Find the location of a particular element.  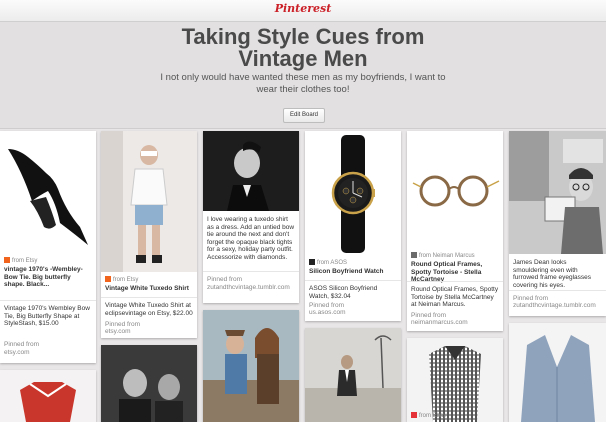

glasses-image is located at coordinates (456, 191).